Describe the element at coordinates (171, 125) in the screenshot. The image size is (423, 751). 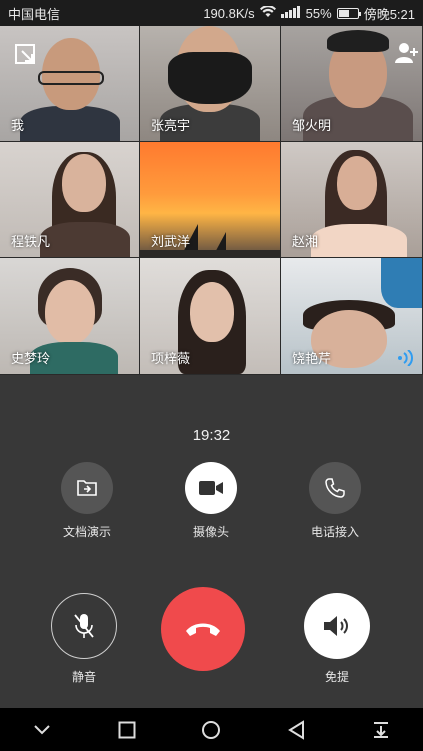
I see `participant-name: 张亮宇` at that location.